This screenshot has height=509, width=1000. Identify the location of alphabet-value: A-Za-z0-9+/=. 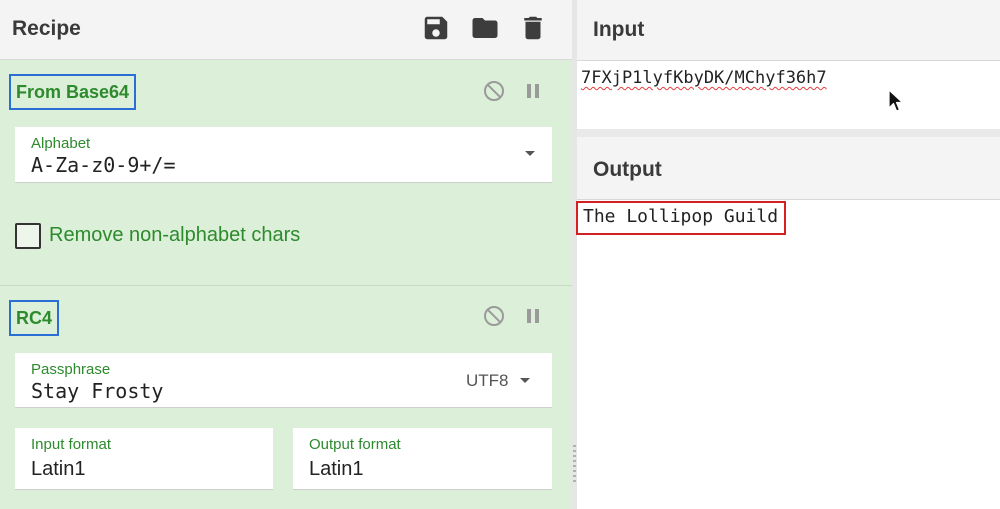
(103, 165).